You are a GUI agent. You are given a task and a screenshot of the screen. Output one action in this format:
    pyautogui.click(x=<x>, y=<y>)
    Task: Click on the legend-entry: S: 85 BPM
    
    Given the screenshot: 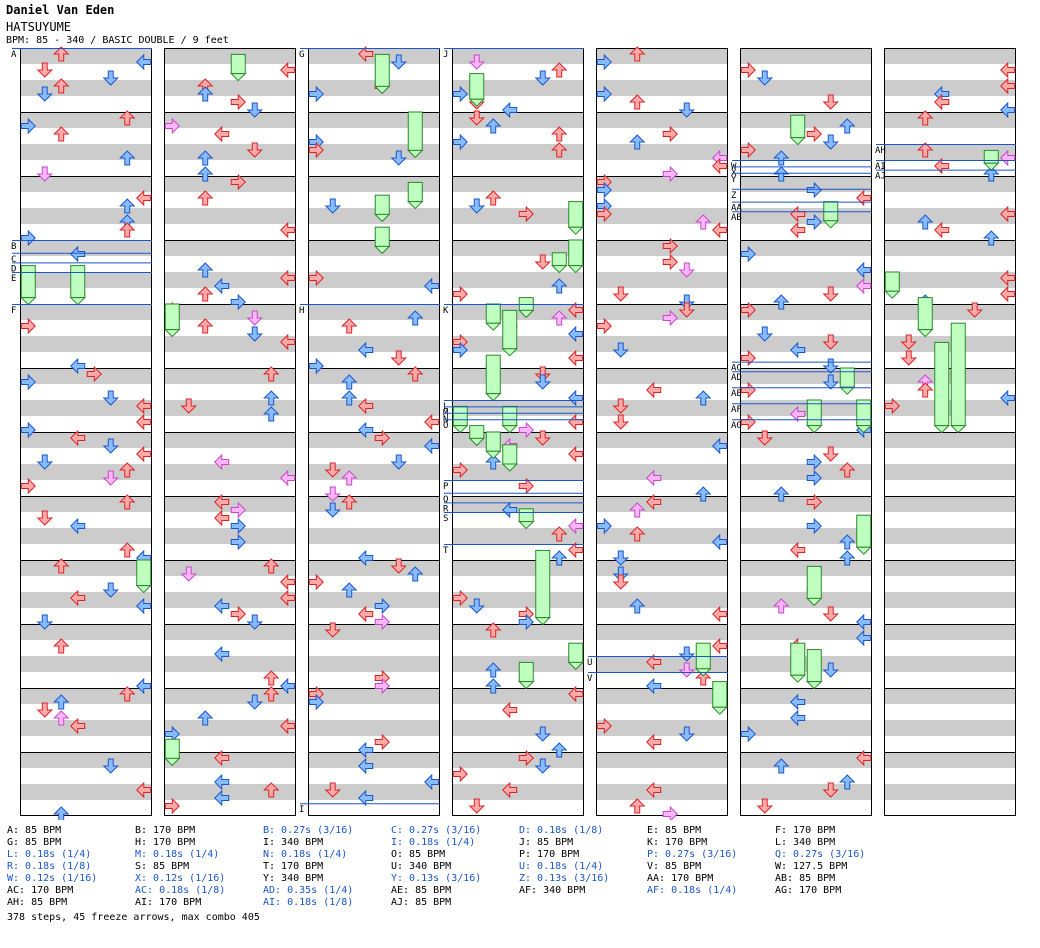 What is the action you would take?
    pyautogui.click(x=162, y=866)
    